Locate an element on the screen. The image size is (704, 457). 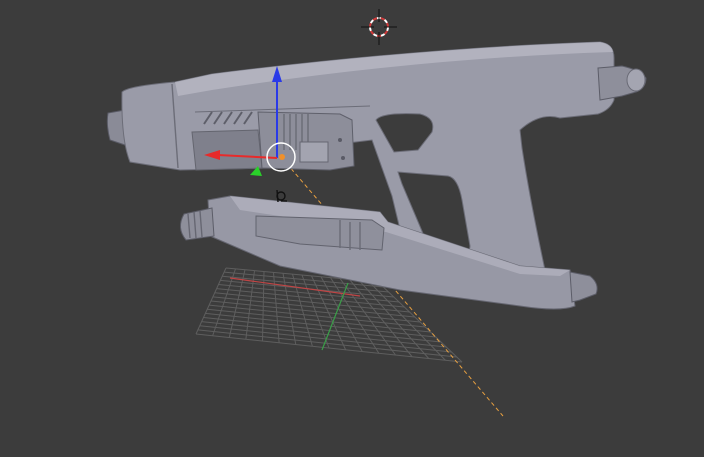
side-recess is located at coordinates (227, 150).